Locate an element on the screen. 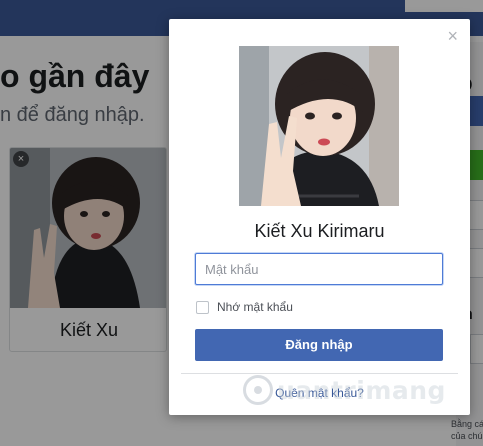 The height and width of the screenshot is (446, 483). password-input is located at coordinates (319, 269).